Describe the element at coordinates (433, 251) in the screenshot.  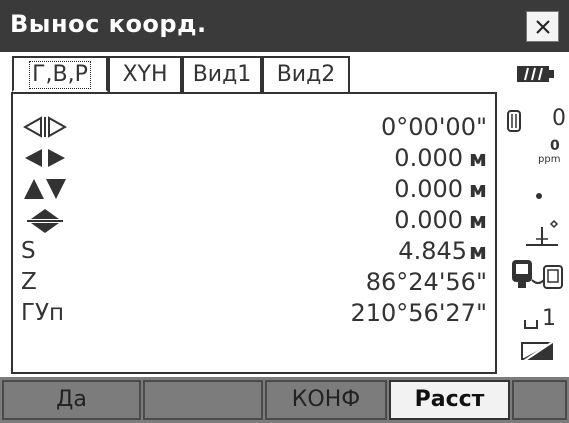
I see `value-text: 4.845` at that location.